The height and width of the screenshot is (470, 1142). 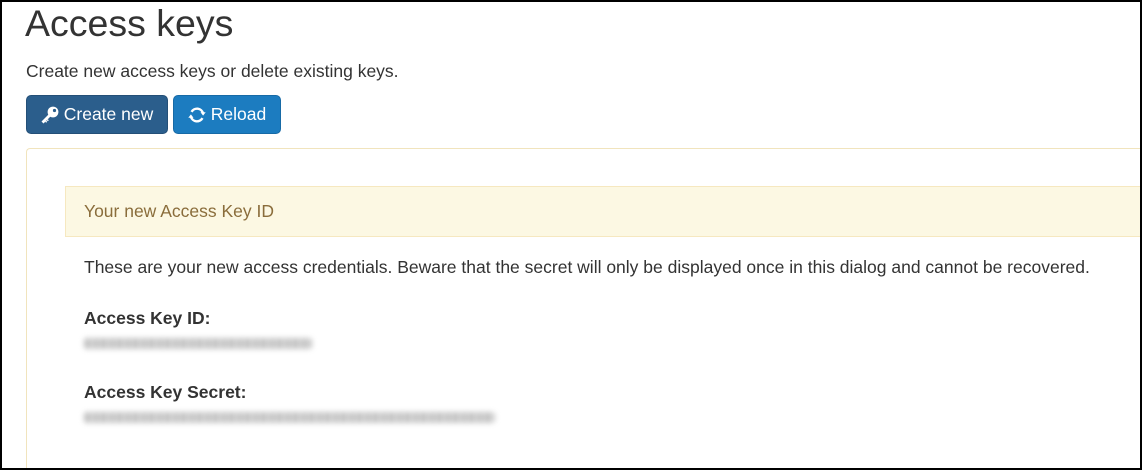 What do you see at coordinates (129, 23) in the screenshot?
I see `page-title: Access keys` at bounding box center [129, 23].